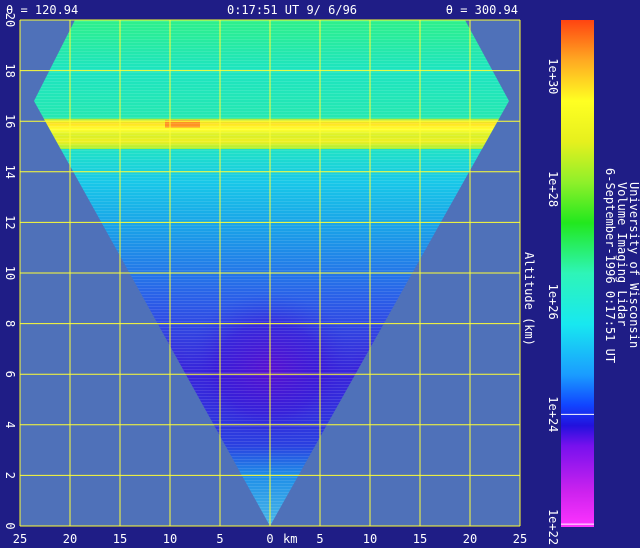  Describe the element at coordinates (292, 10) in the screenshot. I see `header-time: 0:17:51 UT 9/ 6/96` at that location.